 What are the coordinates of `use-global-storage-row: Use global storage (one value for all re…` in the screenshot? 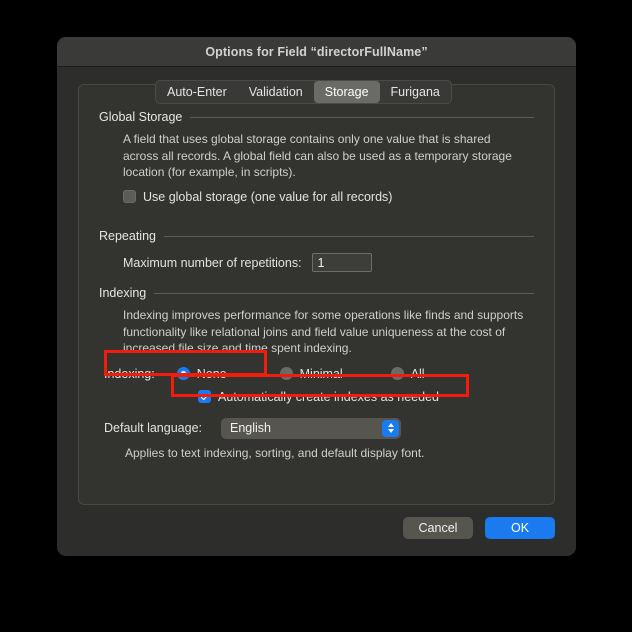 It's located at (316, 197).